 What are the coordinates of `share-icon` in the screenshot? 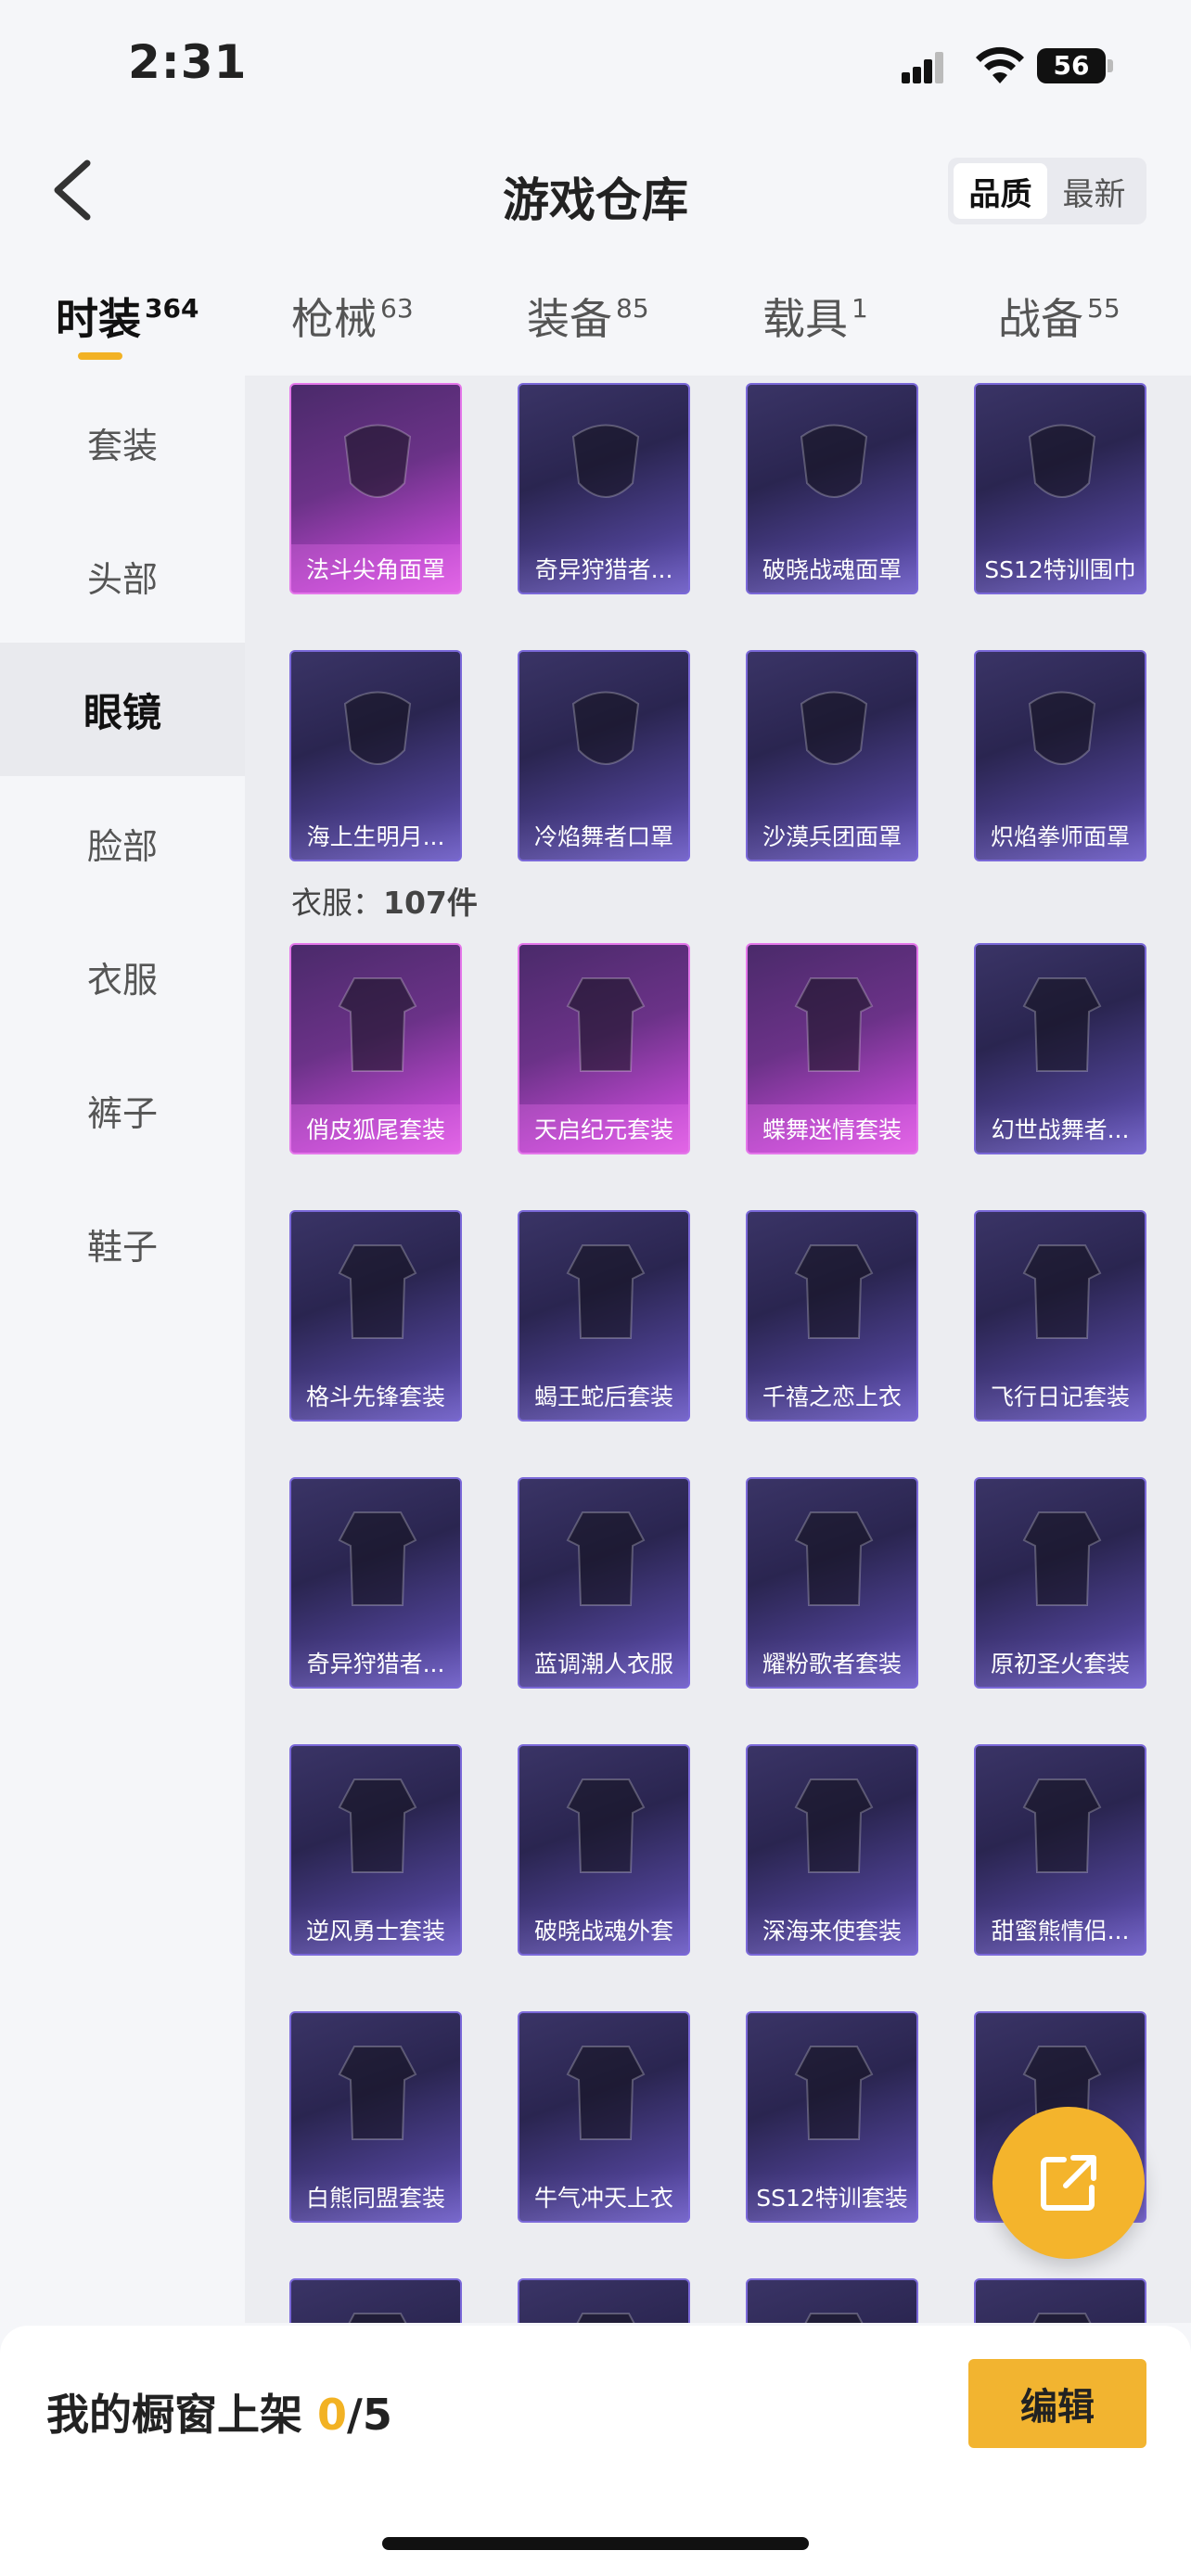 It's located at (1068, 2183).